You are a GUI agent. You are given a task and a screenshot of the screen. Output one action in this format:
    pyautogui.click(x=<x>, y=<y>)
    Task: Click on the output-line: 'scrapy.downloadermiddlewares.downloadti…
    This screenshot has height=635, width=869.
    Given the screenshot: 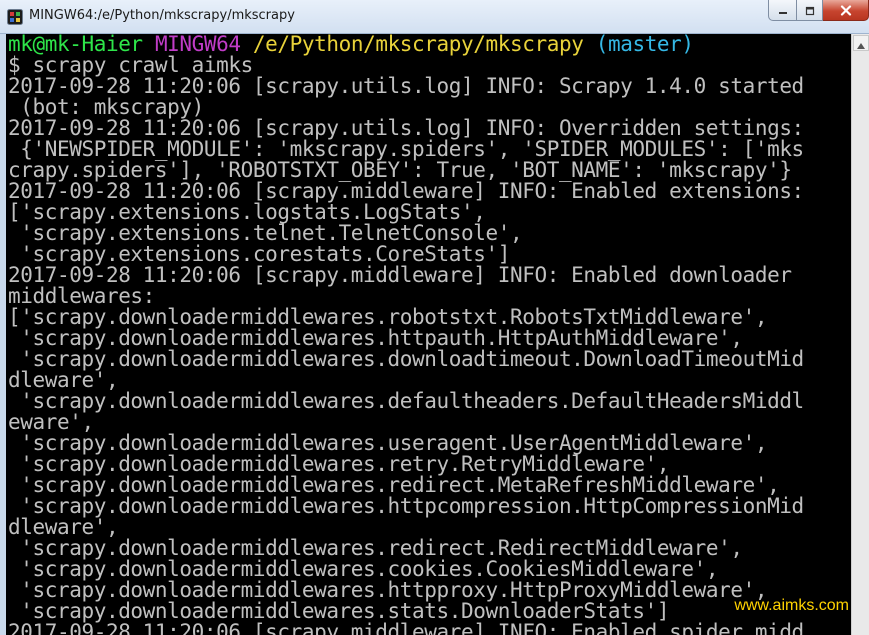 What is the action you would take?
    pyautogui.click(x=406, y=359)
    